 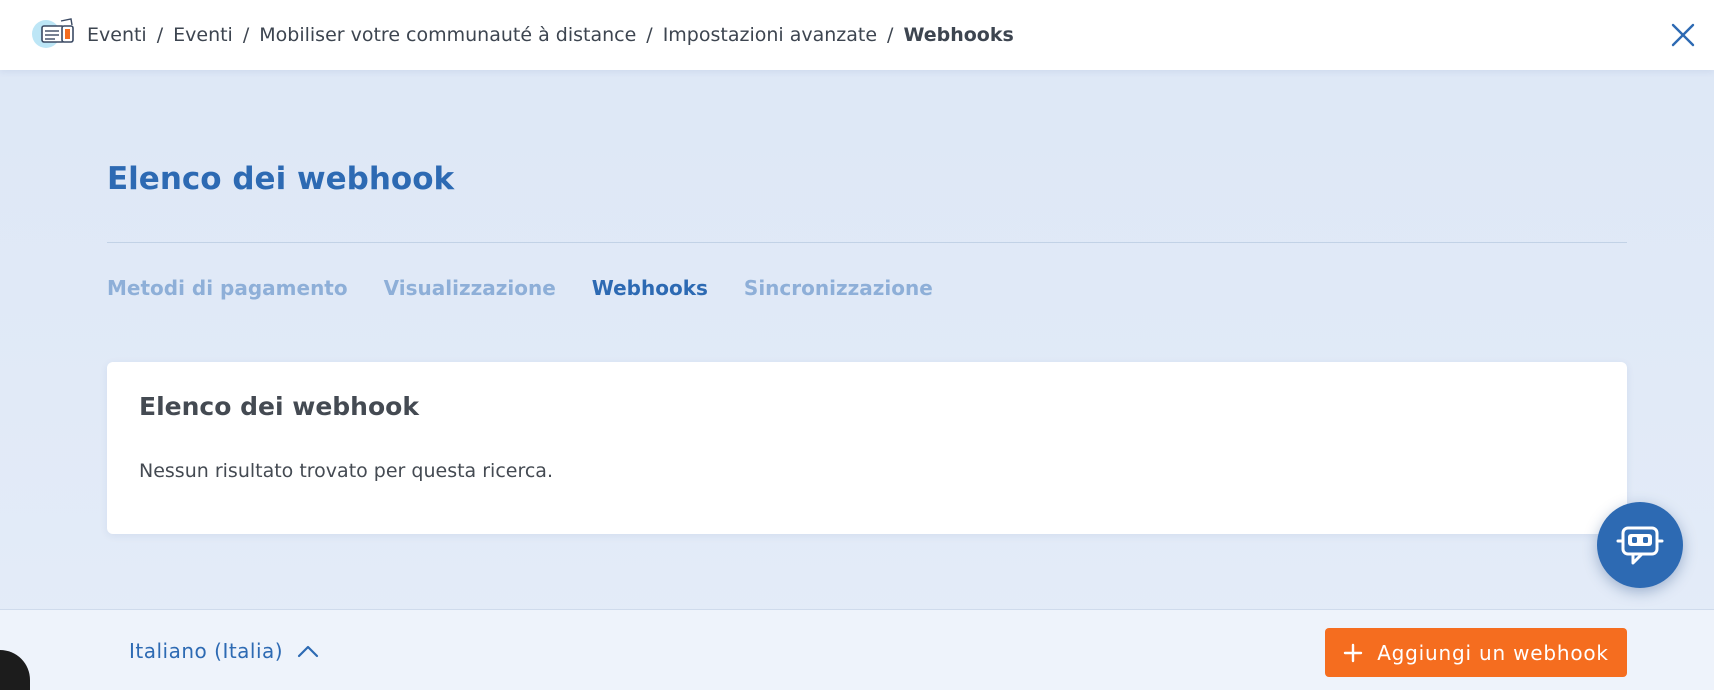 I want to click on page-title: Elenco dei webhook, so click(x=281, y=179).